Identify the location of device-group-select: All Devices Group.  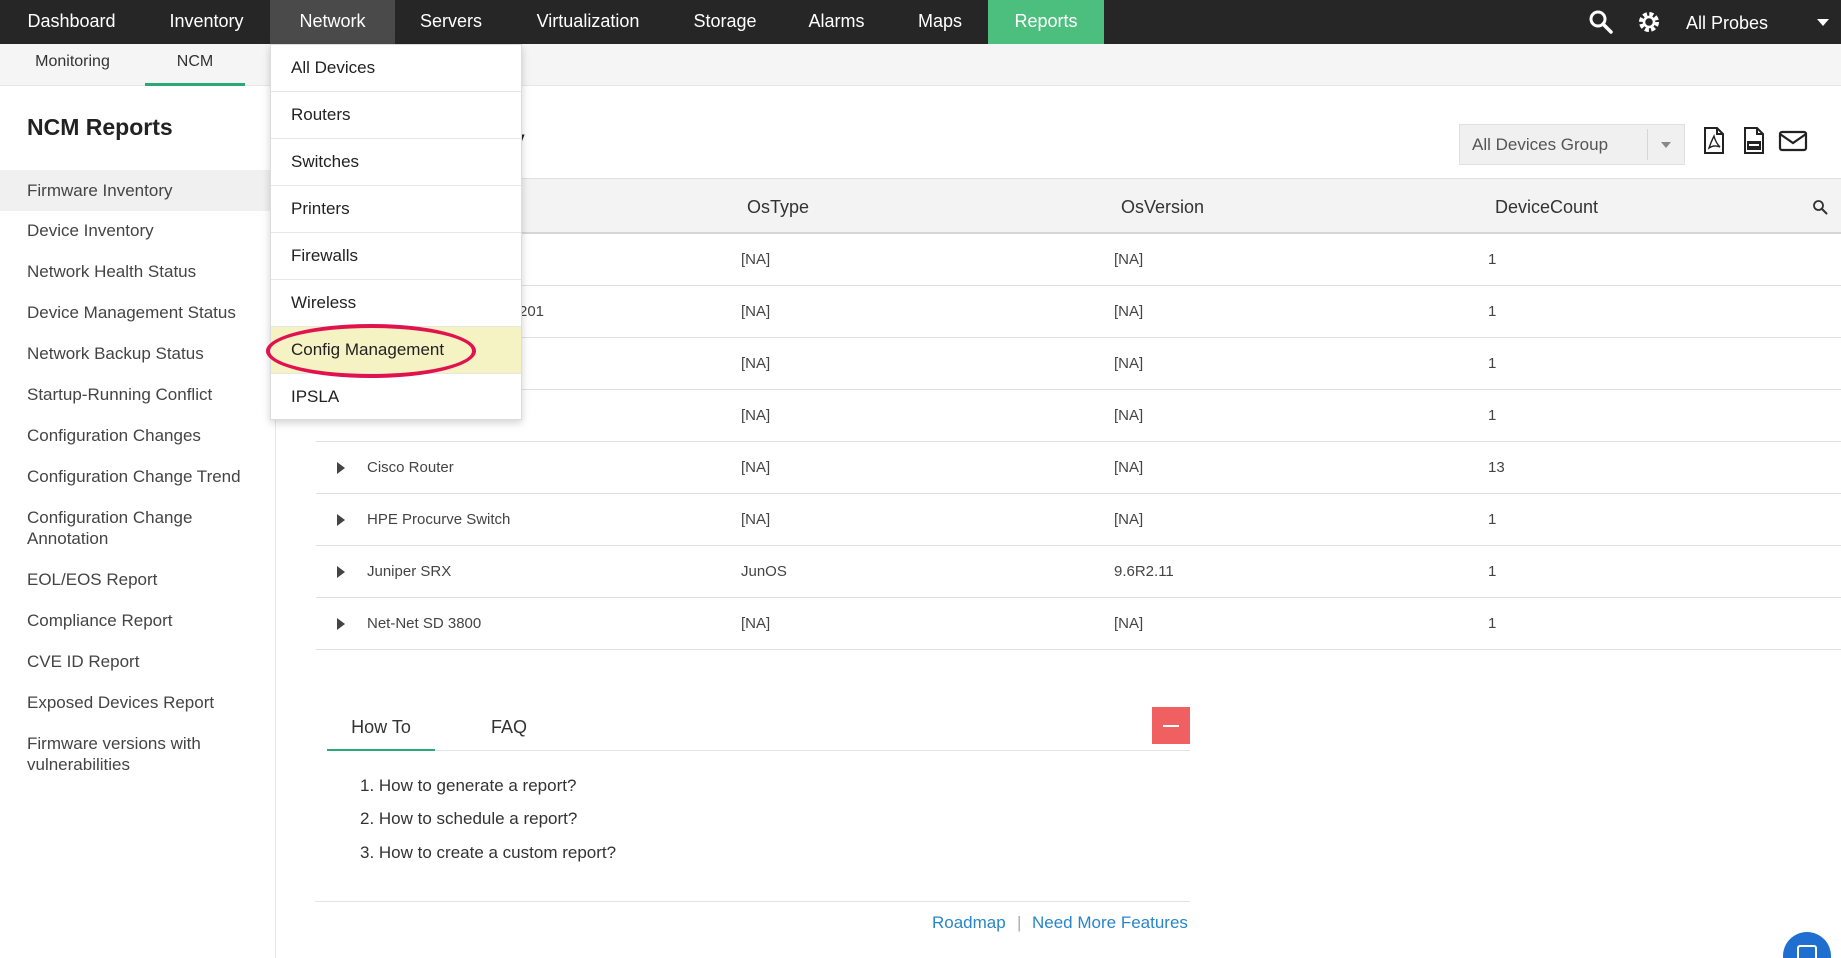
(1572, 144).